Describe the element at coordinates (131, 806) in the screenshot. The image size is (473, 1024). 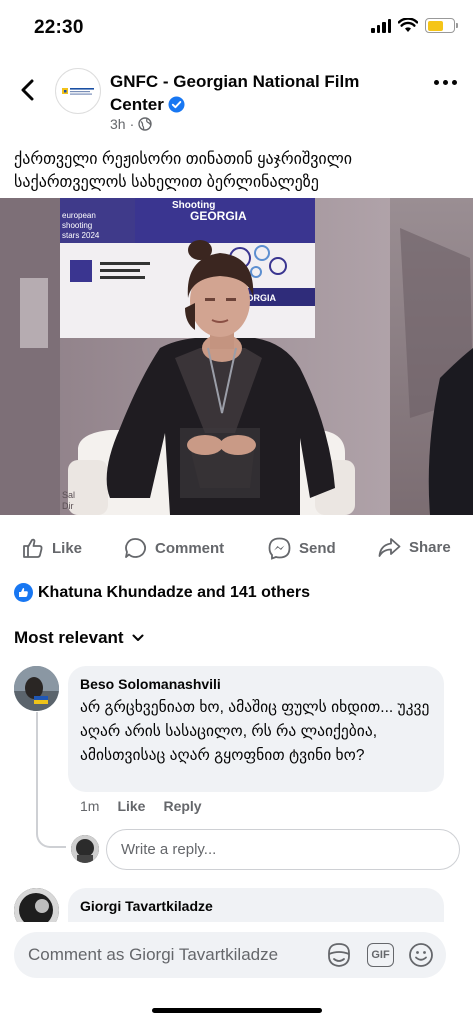
I see `comment-like-button: Like` at that location.